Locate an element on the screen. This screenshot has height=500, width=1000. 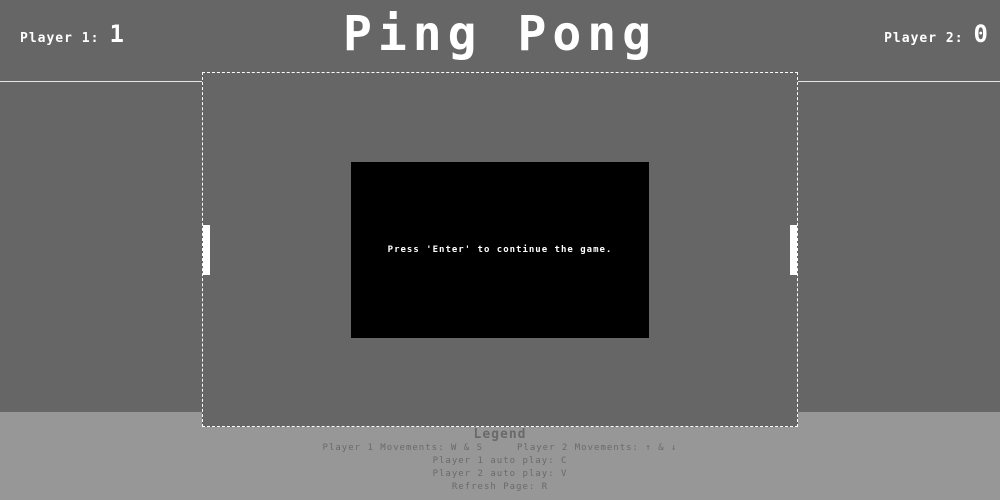
player2-score: Player 2: 0 is located at coordinates (936, 34).